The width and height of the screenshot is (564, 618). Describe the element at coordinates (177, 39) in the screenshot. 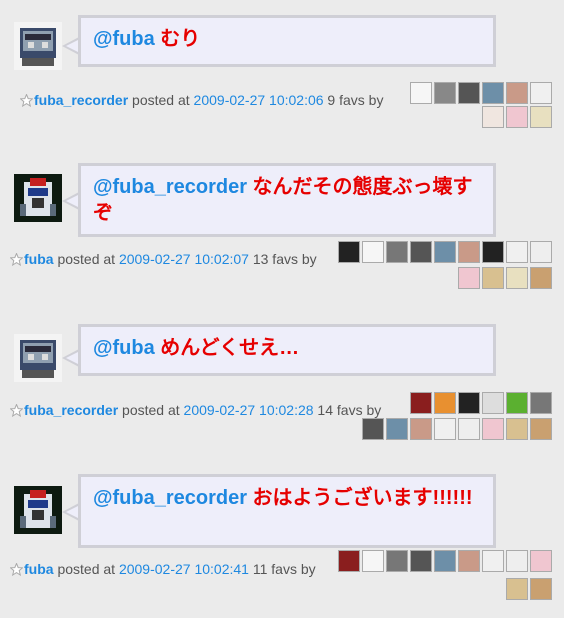

I see `message-text: むり` at that location.